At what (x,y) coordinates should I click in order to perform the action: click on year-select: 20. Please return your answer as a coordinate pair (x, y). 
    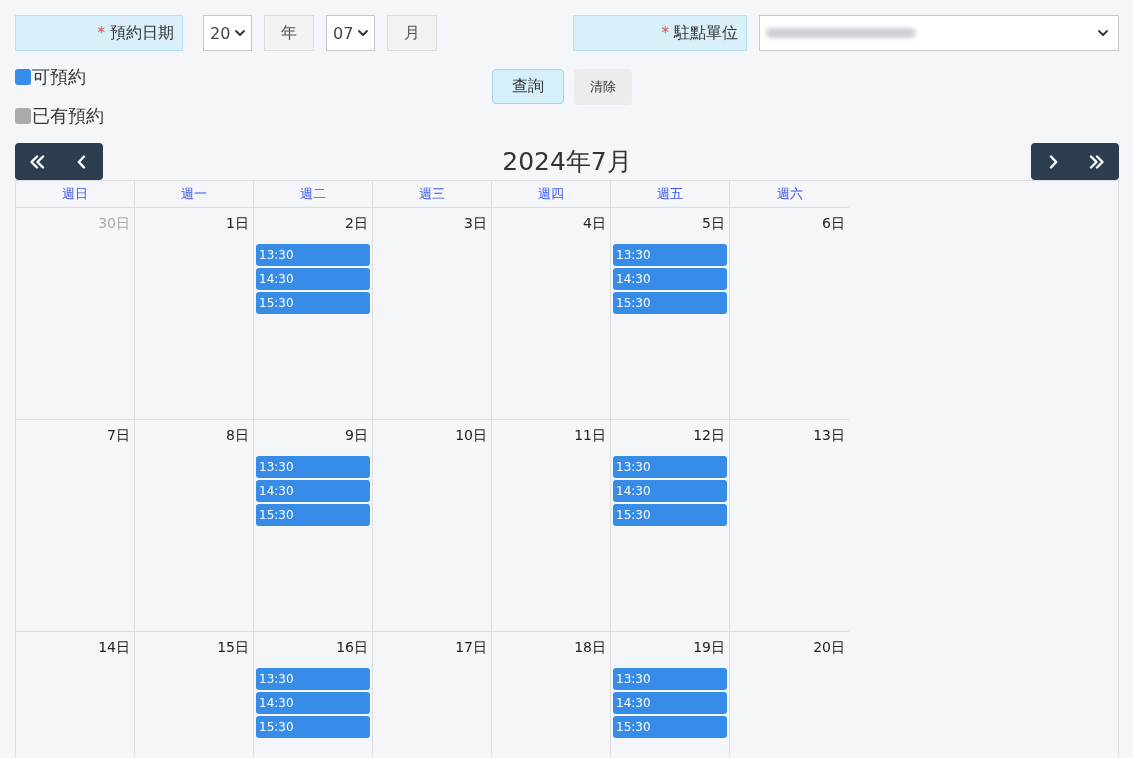
    Looking at the image, I should click on (227, 33).